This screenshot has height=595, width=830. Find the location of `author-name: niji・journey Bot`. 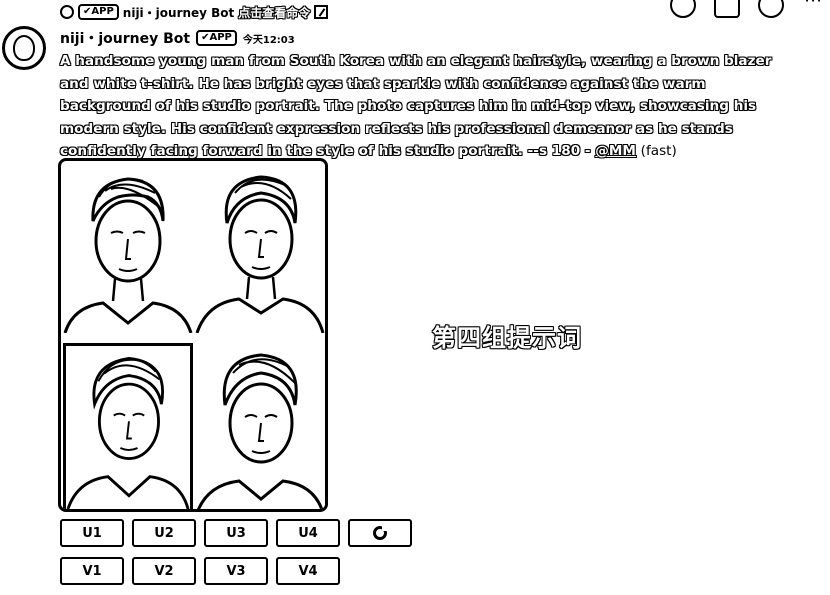

author-name: niji・journey Bot is located at coordinates (125, 38).